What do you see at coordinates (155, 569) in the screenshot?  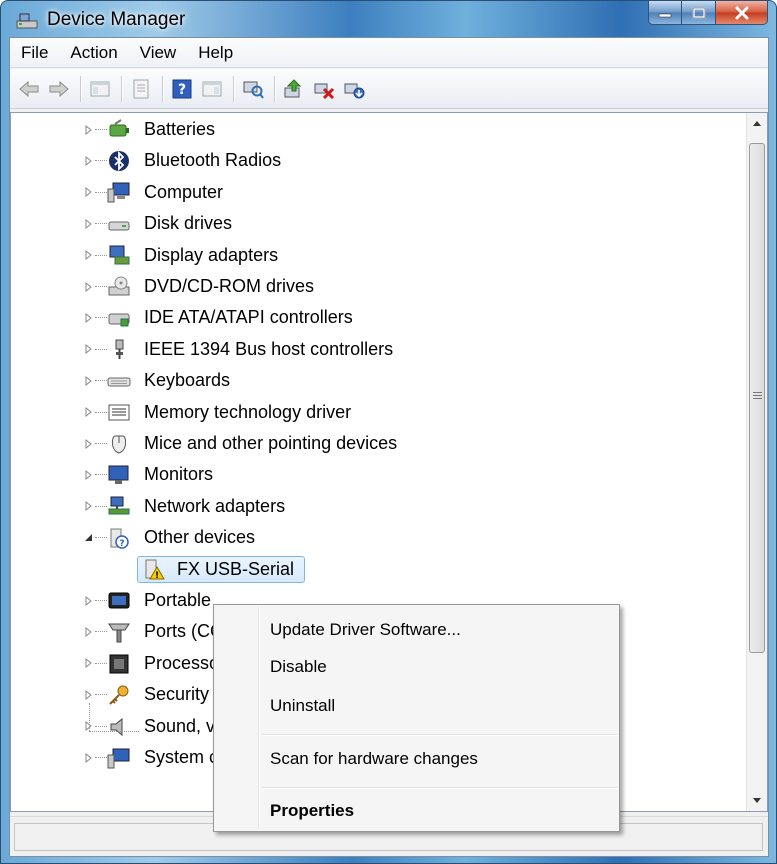 I see `warning-device-icon: !` at bounding box center [155, 569].